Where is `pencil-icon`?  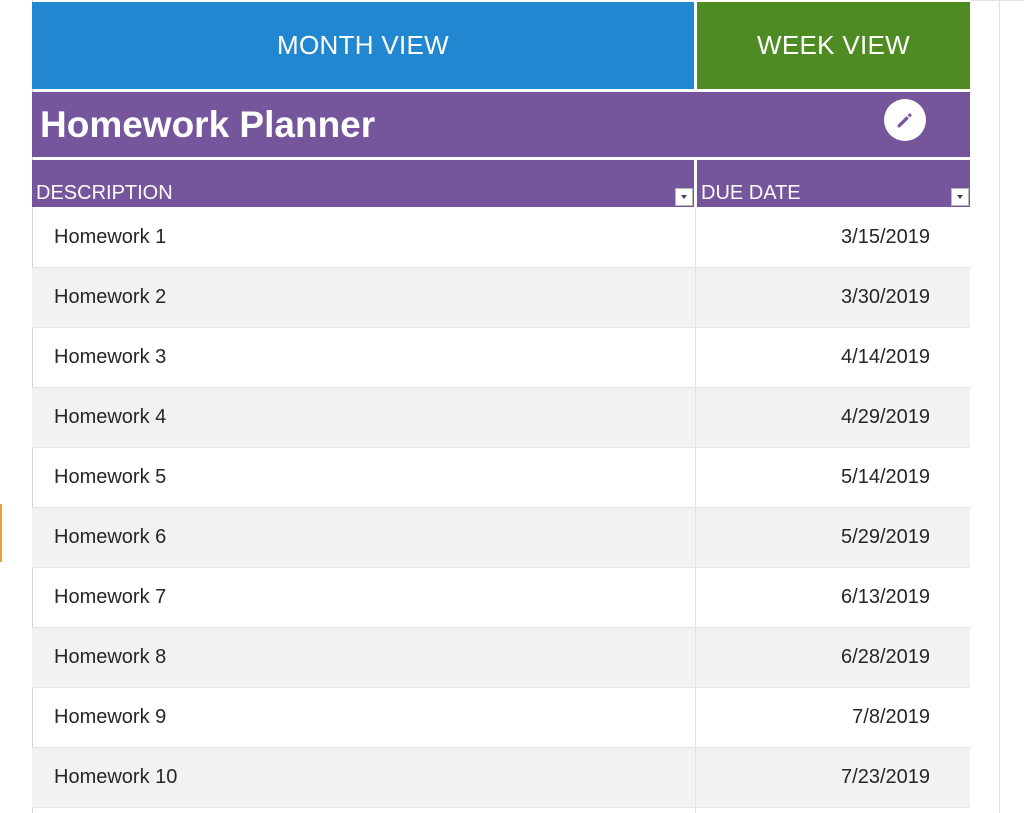 pencil-icon is located at coordinates (904, 120).